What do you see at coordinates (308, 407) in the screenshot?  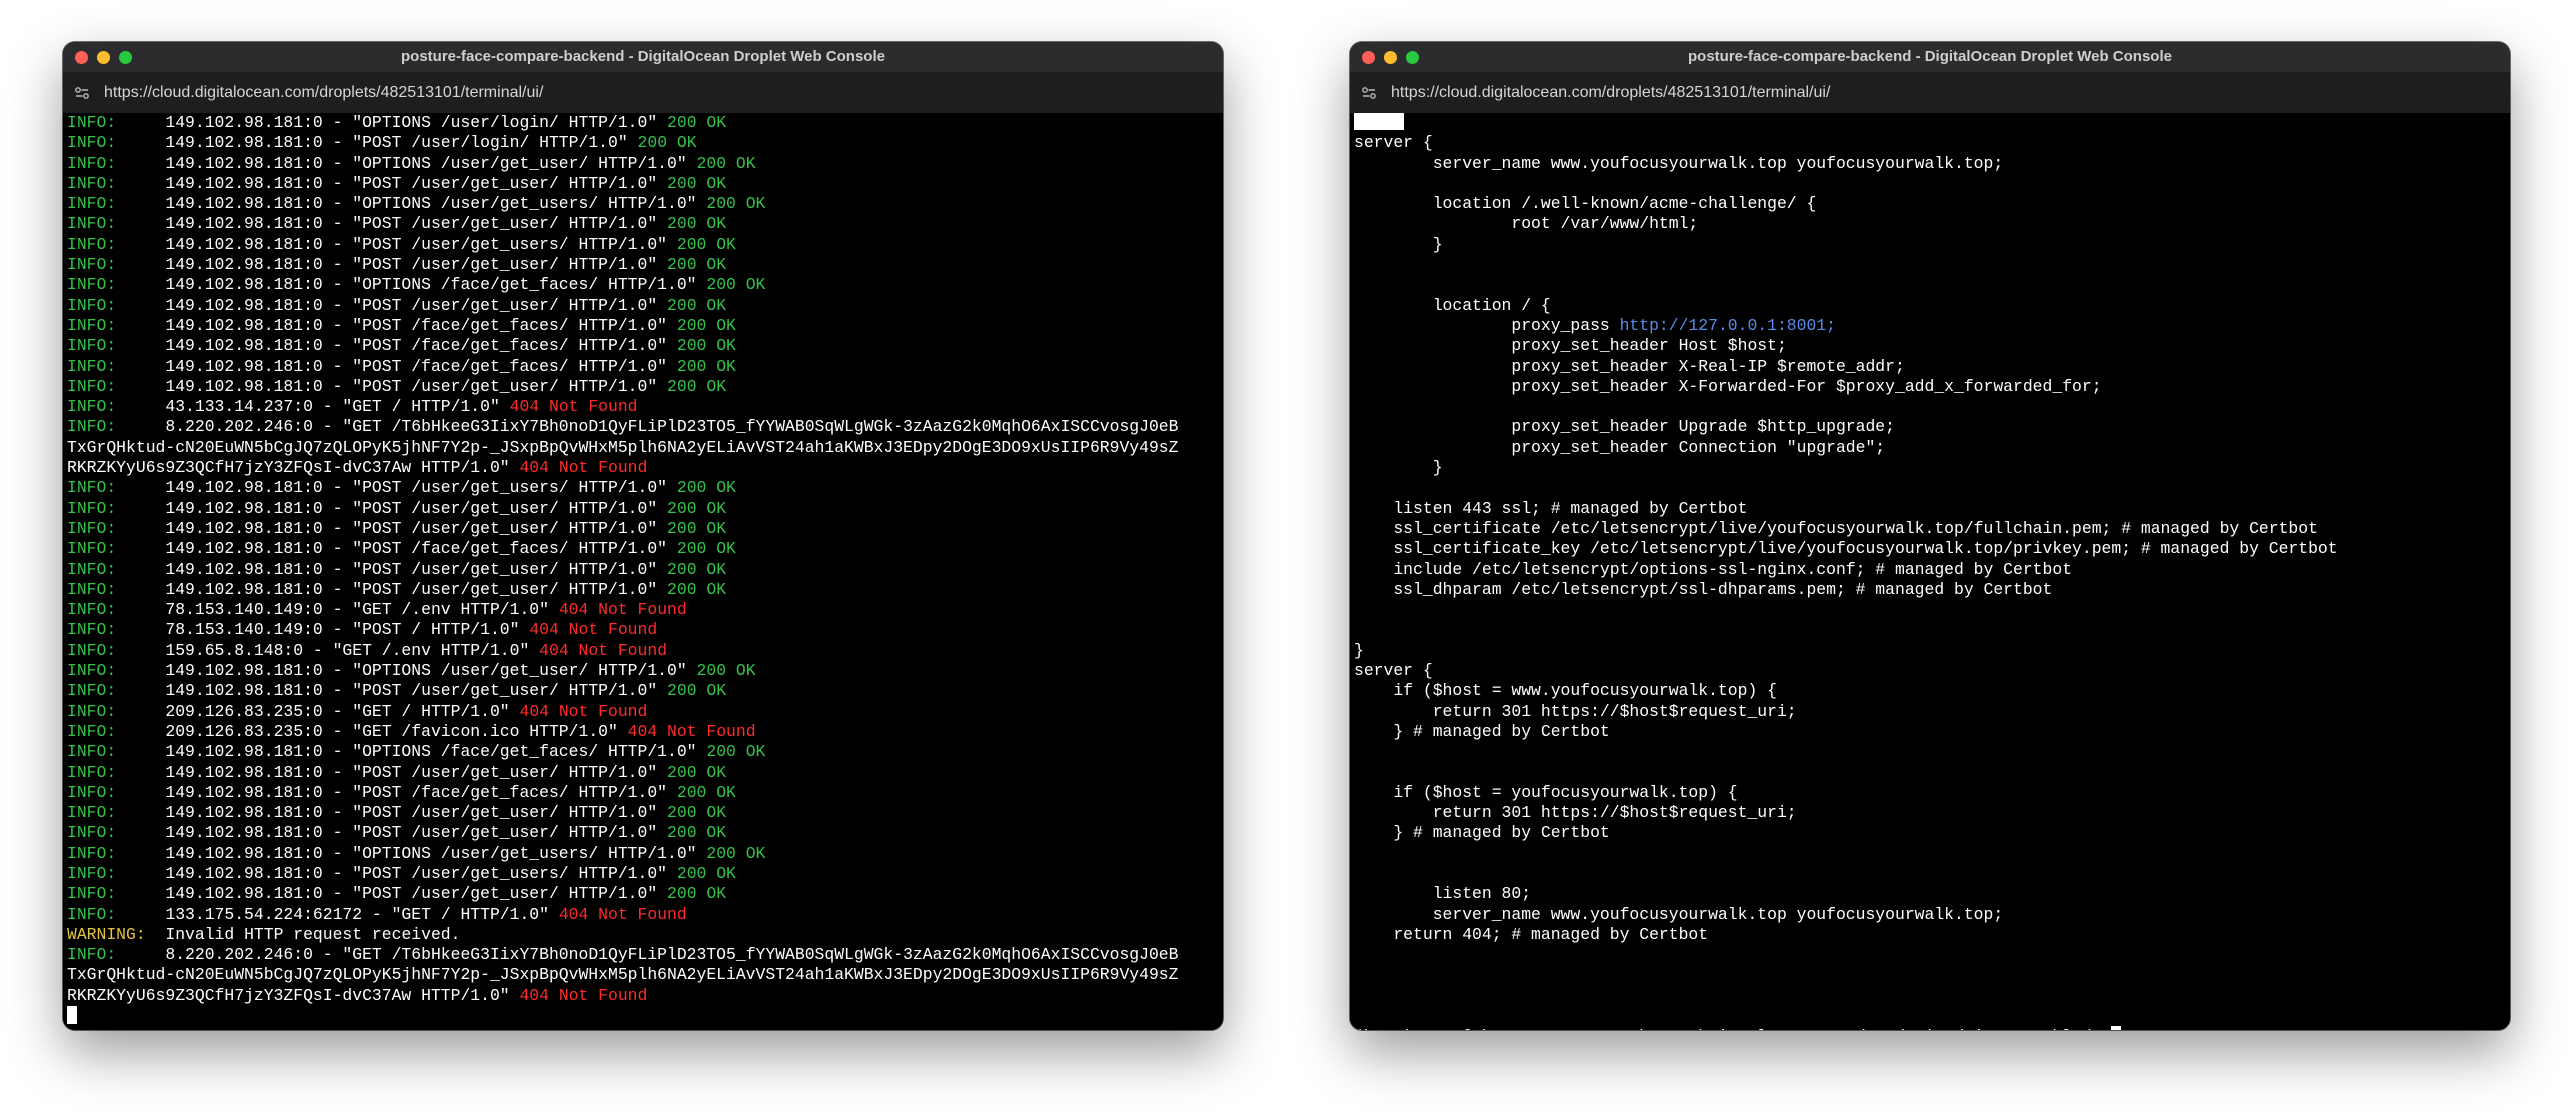 I see `log-message: 43.133.14.237:0 - "GET / HTTP/1.0"` at bounding box center [308, 407].